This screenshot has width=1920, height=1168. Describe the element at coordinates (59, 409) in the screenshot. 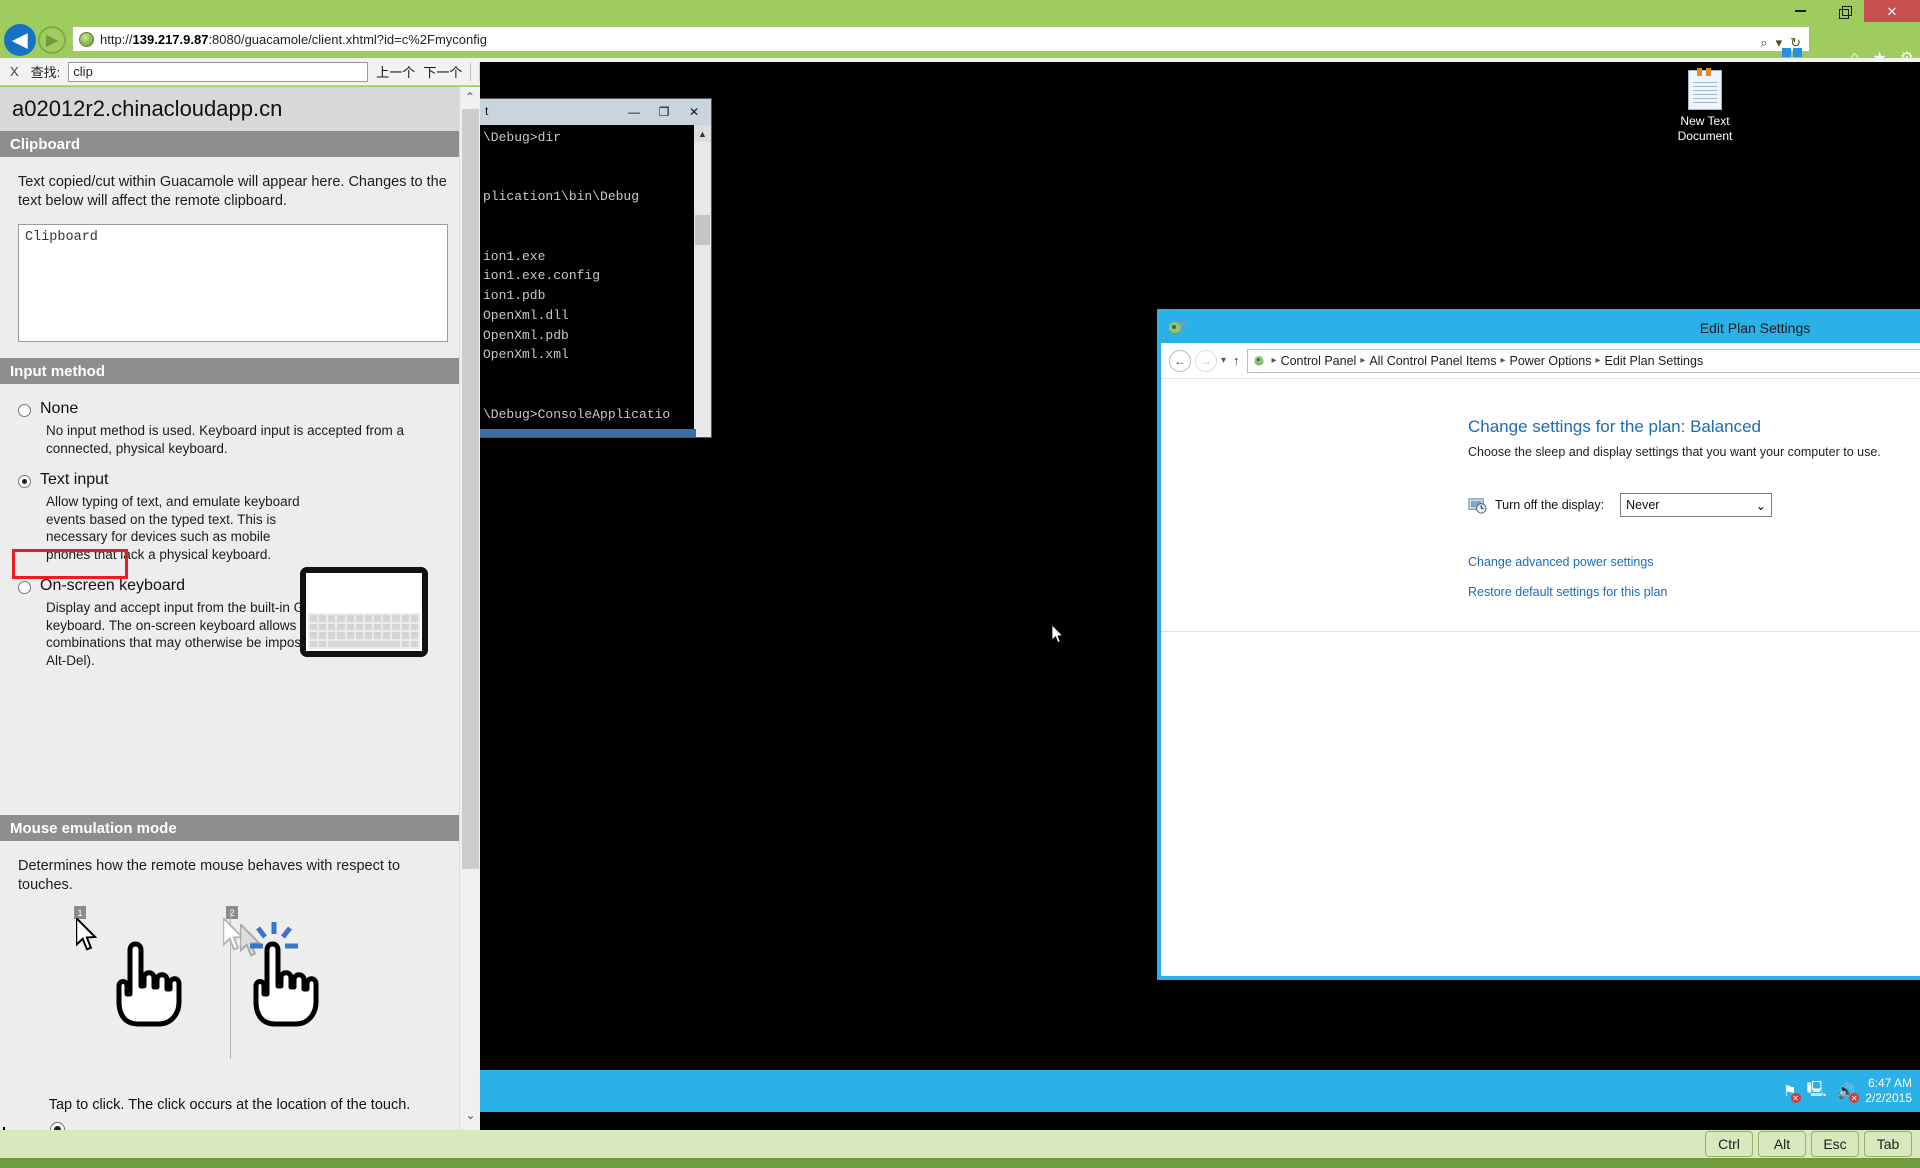

I see `option-label: None` at that location.